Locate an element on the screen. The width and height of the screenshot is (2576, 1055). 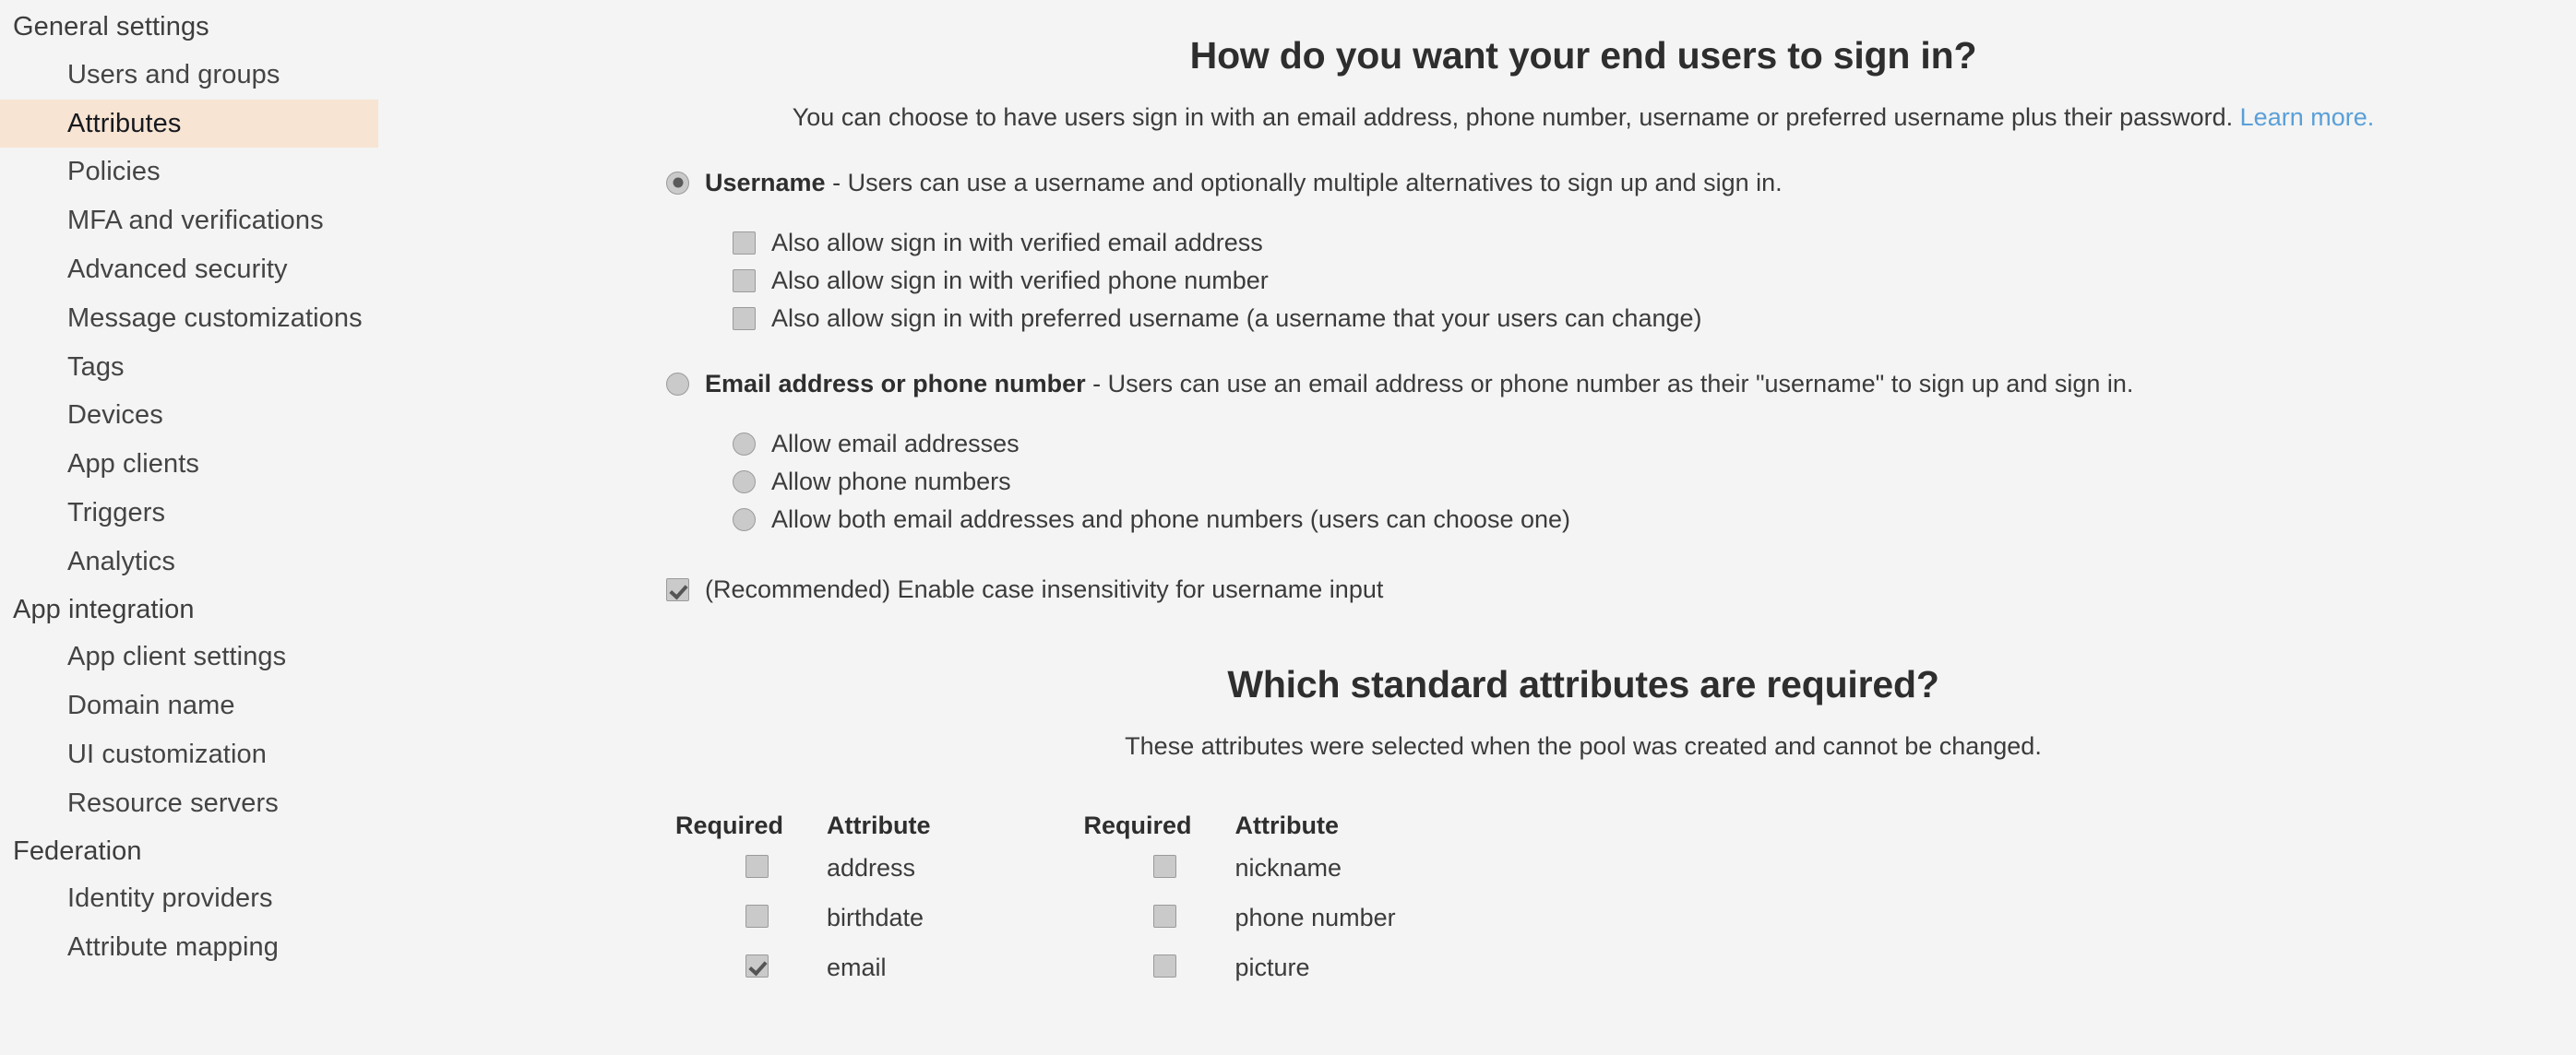
sidebar-item-domain-name: Domain name is located at coordinates (295, 706).